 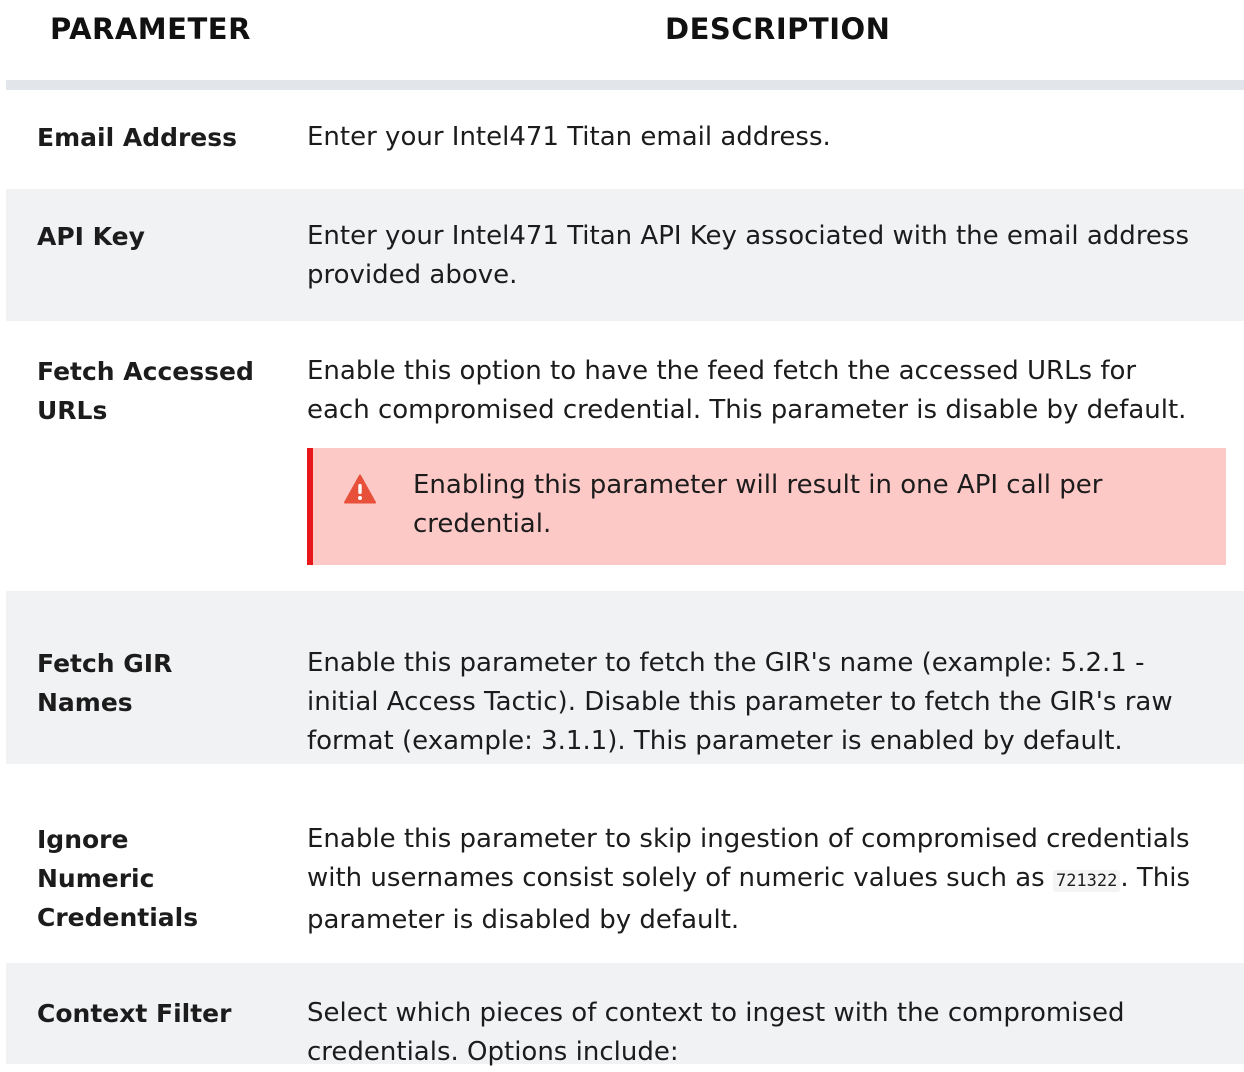 What do you see at coordinates (360, 489) in the screenshot?
I see `warning-triangle-icon` at bounding box center [360, 489].